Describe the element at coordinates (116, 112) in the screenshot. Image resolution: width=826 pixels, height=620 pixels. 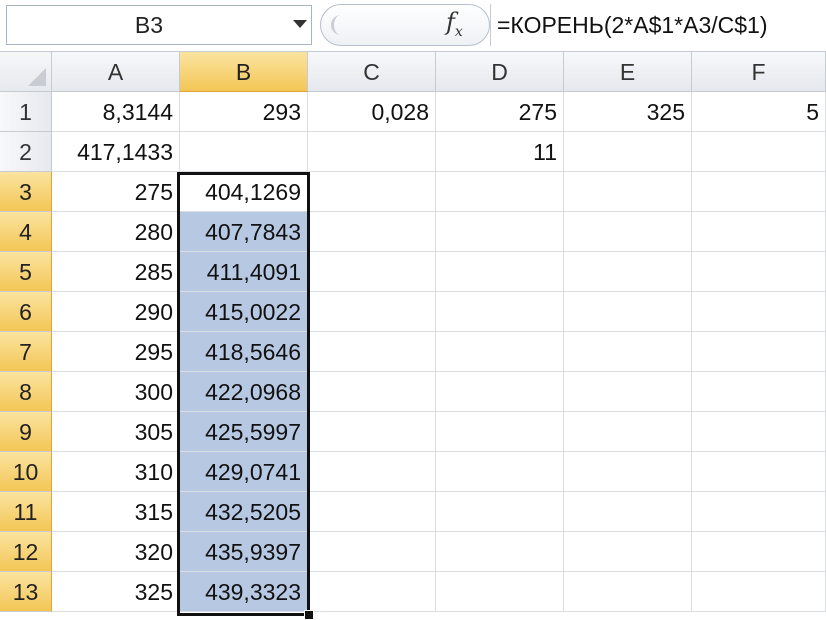
I see `cell-a1: 8,3144` at that location.